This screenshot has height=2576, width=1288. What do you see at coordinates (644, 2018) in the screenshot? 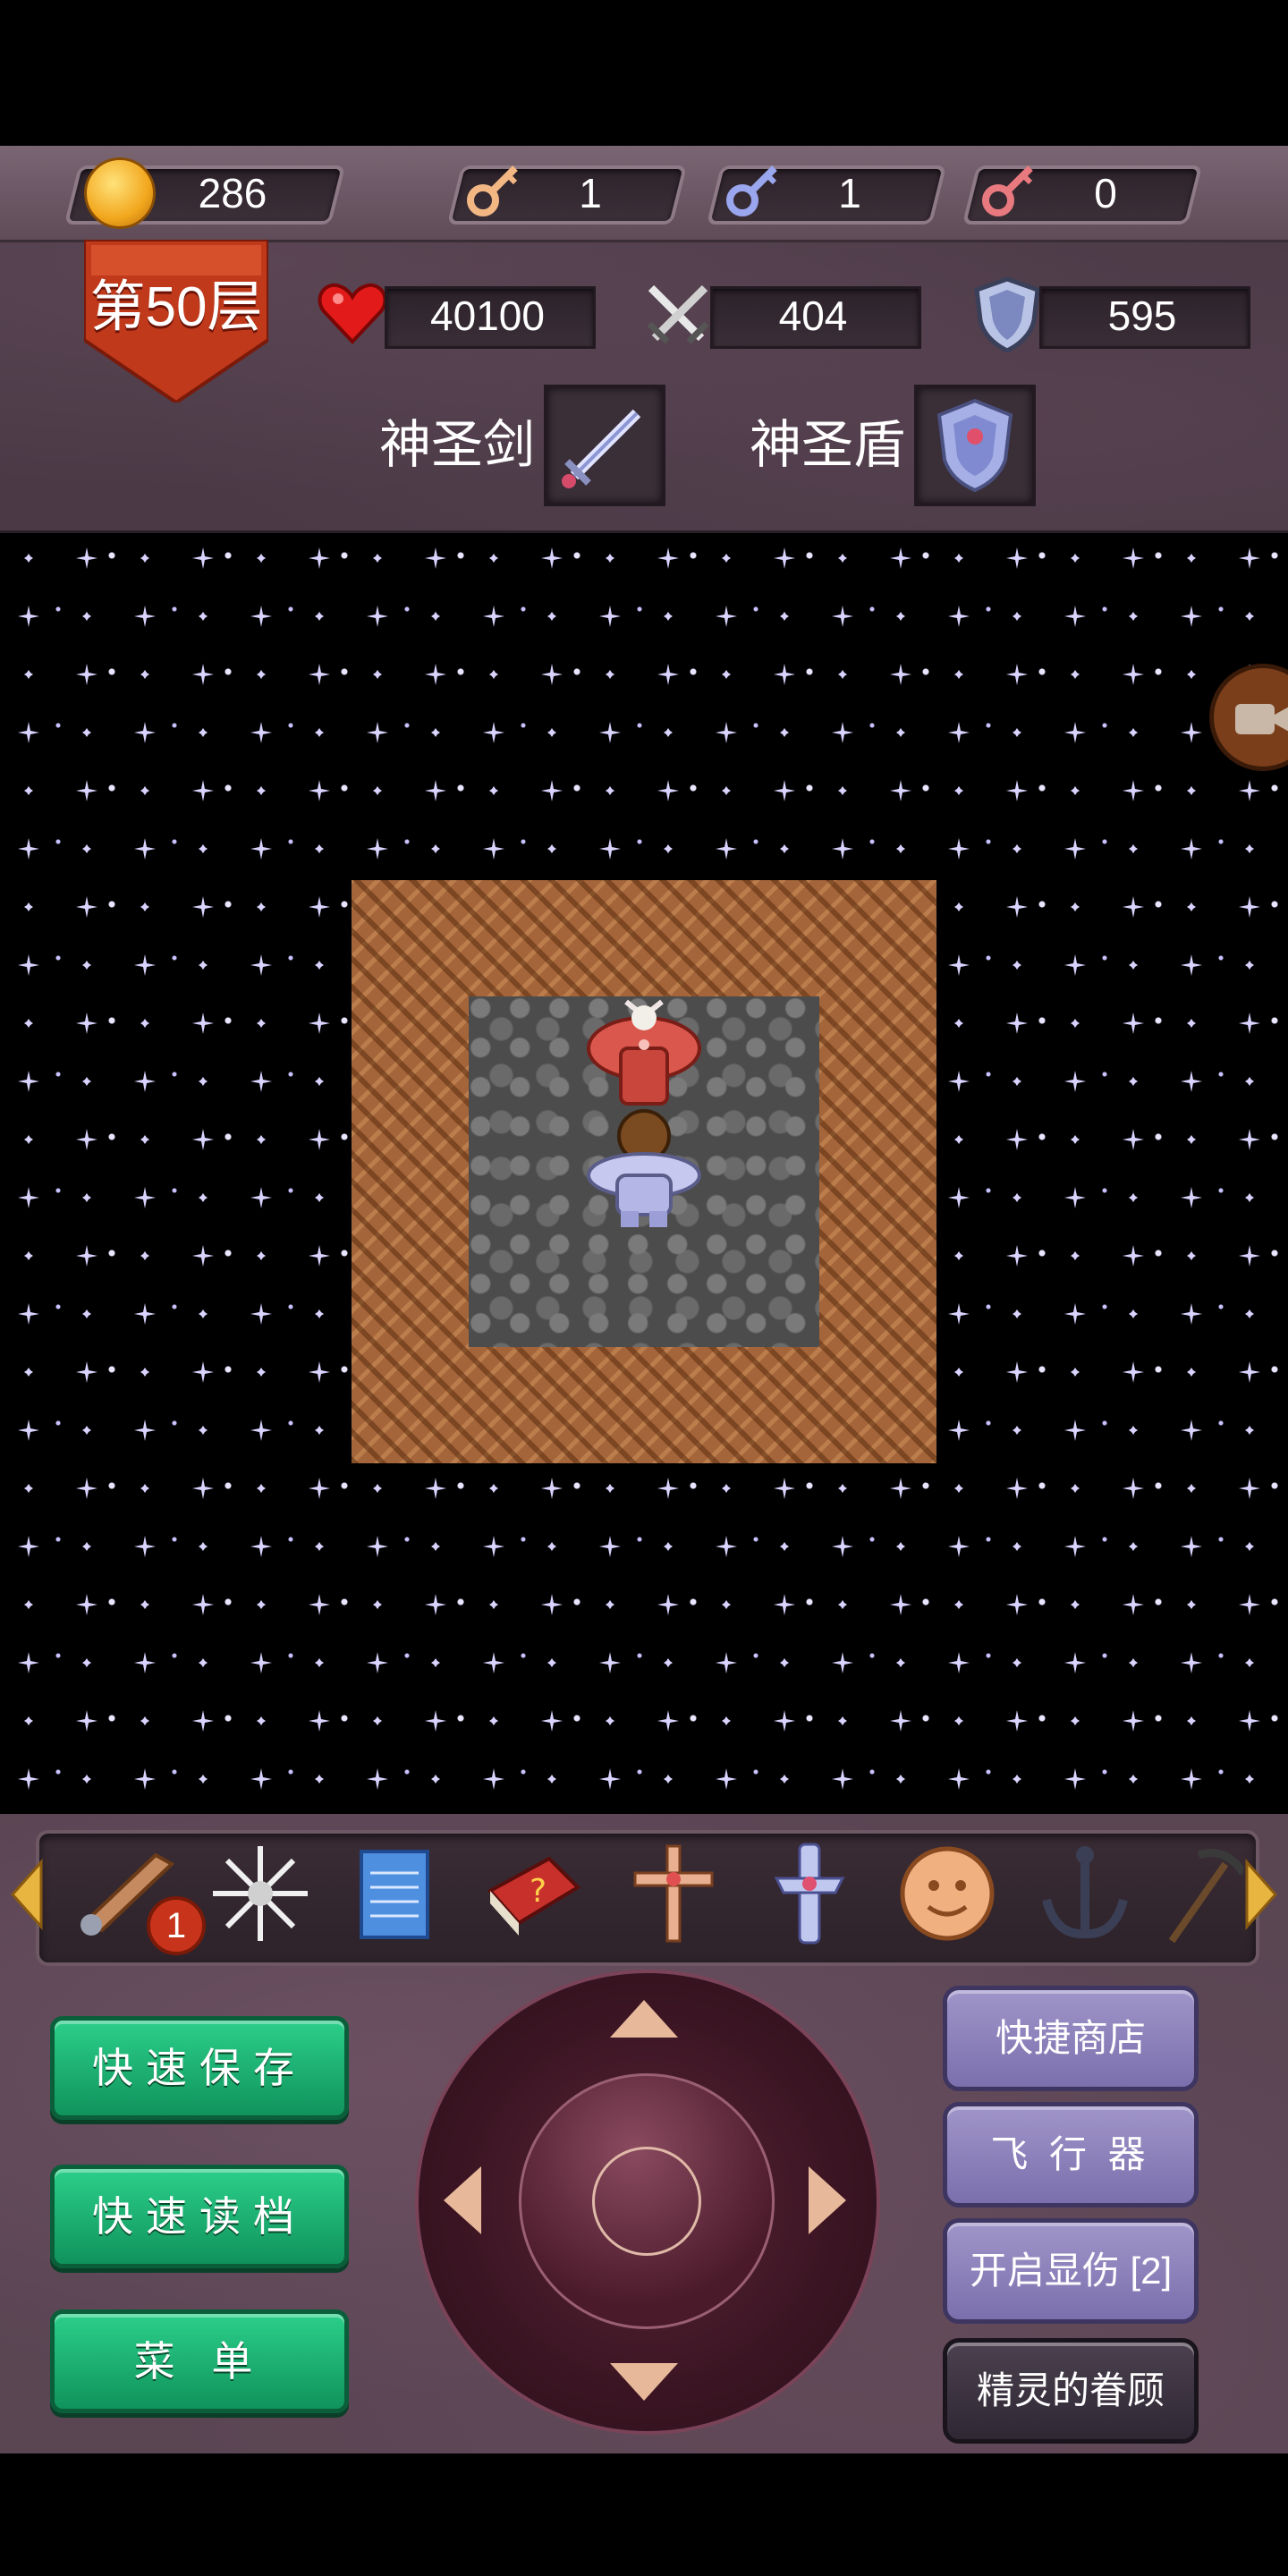
I see `up-arrow-icon` at bounding box center [644, 2018].